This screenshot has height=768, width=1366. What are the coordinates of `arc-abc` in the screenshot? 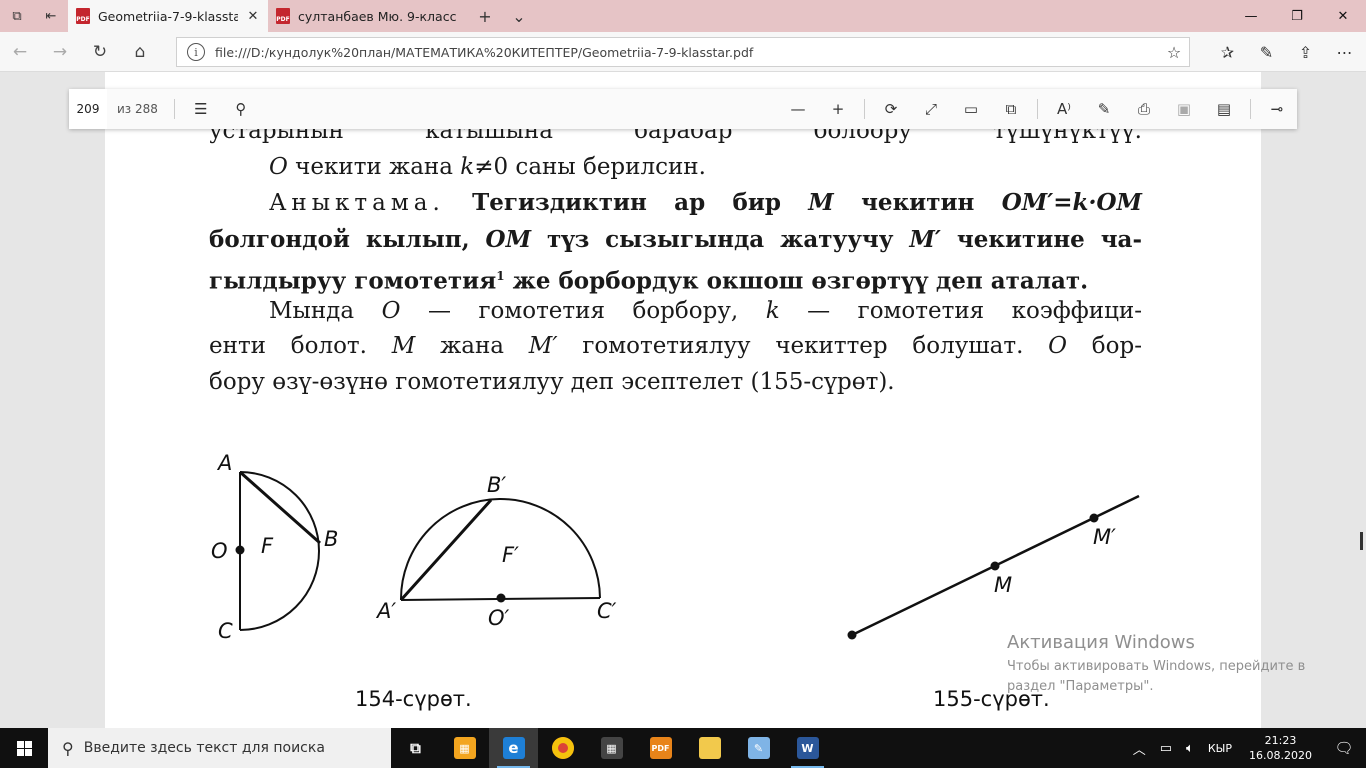 It's located at (279, 551).